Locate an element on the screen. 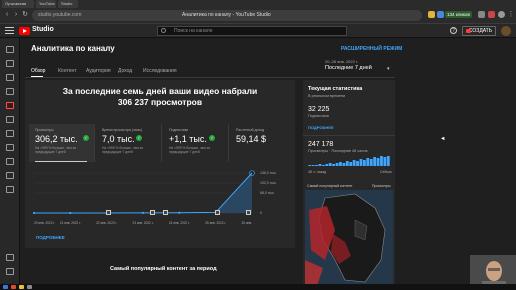 The image size is (516, 290). browser-tab-1: Лучковская is located at coordinates (18, 4).